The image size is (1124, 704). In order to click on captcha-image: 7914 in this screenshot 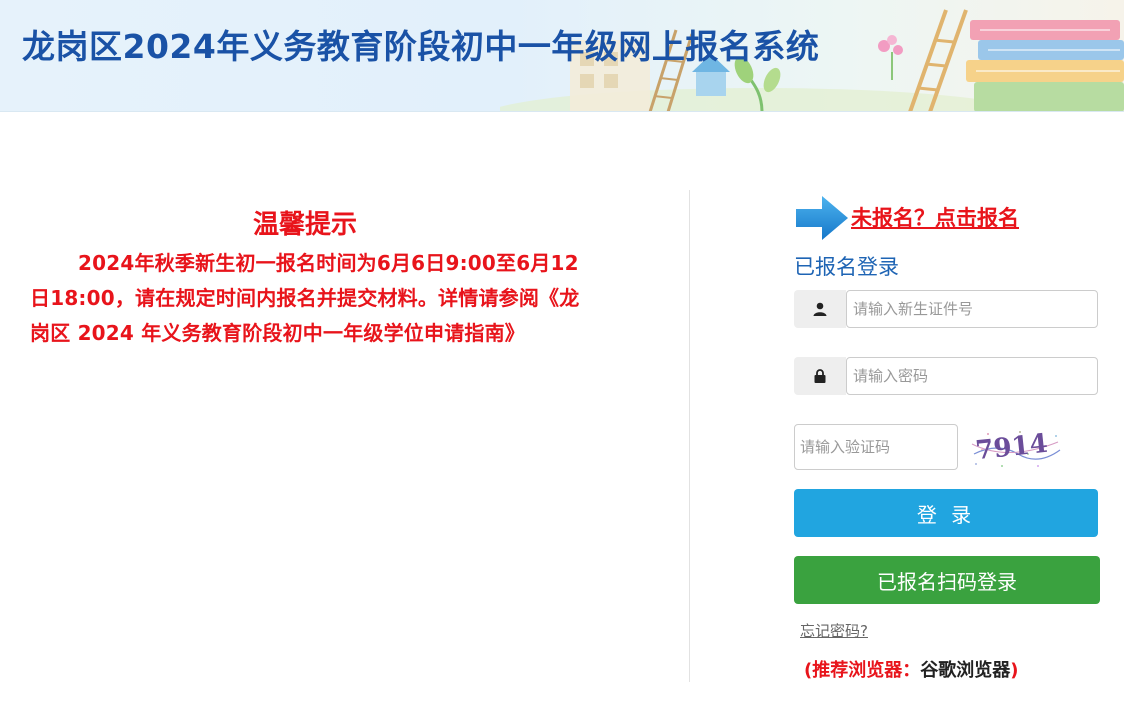, I will do `click(1016, 448)`.